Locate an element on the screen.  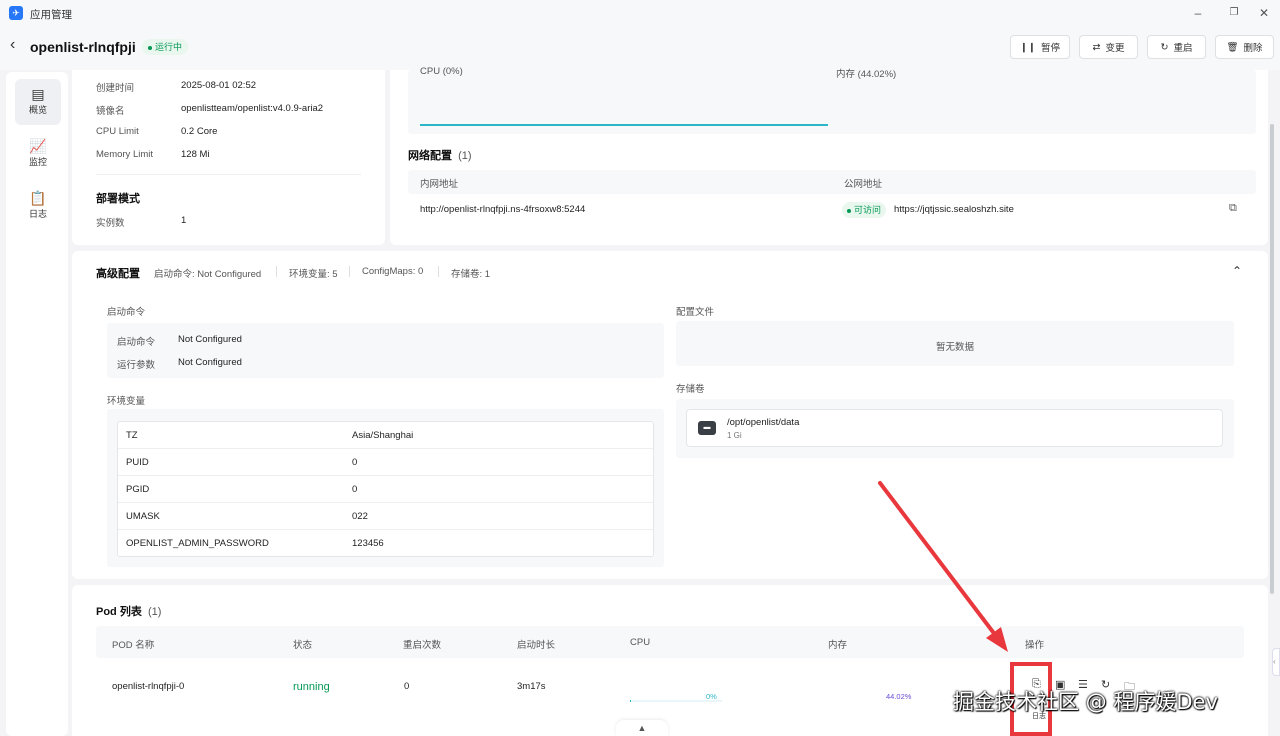
annotation-arrow-head is located at coordinates (997, 639).